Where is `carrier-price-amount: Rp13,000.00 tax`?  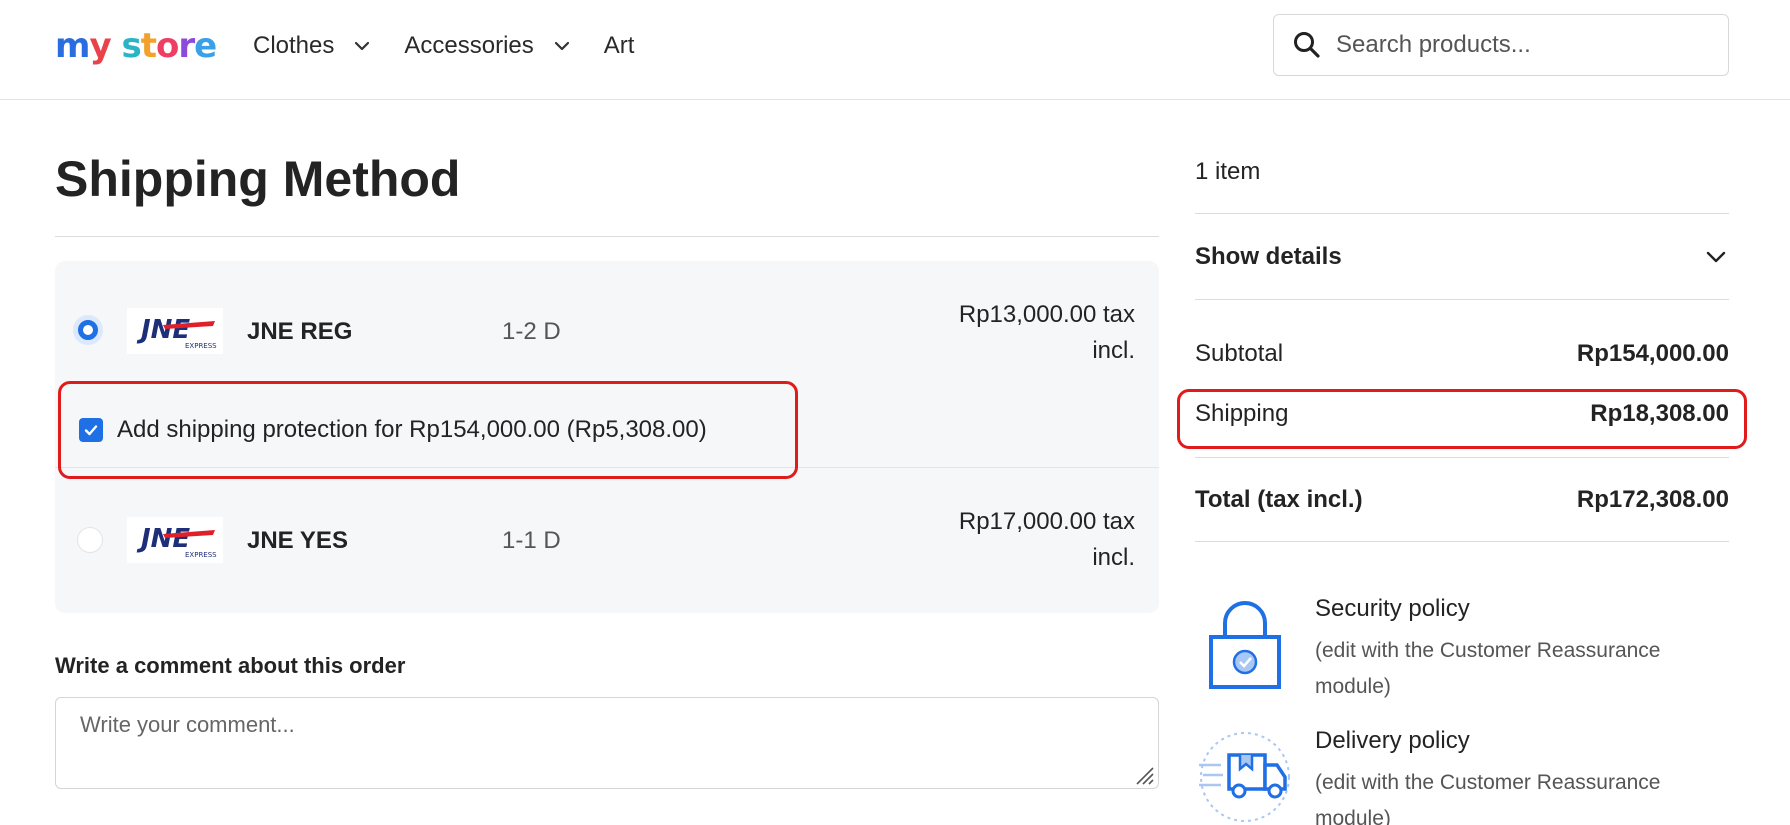 carrier-price-amount: Rp13,000.00 tax is located at coordinates (1046, 314).